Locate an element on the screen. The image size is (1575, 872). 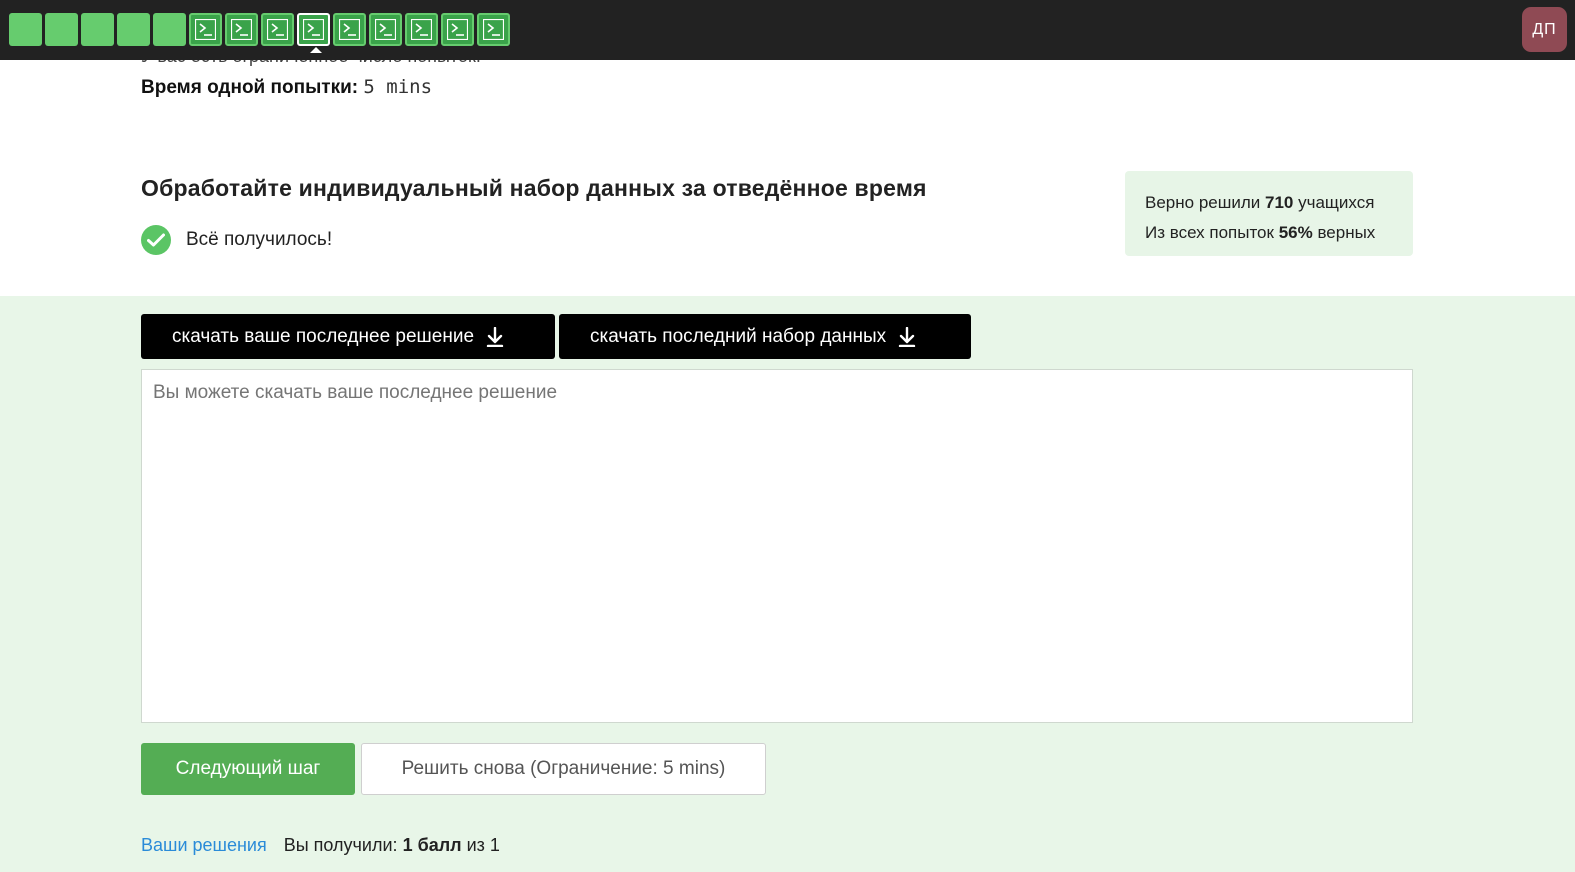
attempt-time: Время одной попытки: 5 mins is located at coordinates (286, 87).